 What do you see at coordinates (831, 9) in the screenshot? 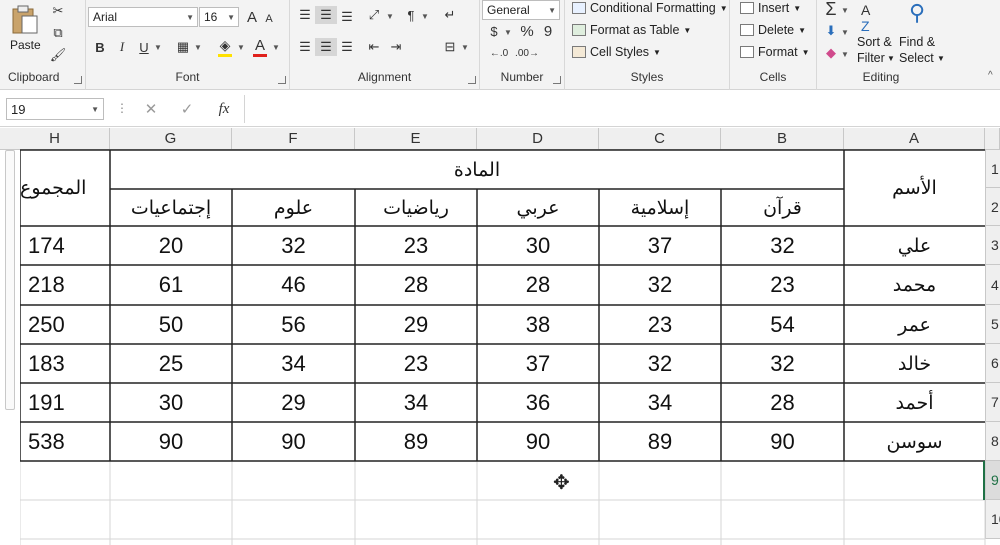
I see `autosum-icon: Σ` at bounding box center [831, 9].